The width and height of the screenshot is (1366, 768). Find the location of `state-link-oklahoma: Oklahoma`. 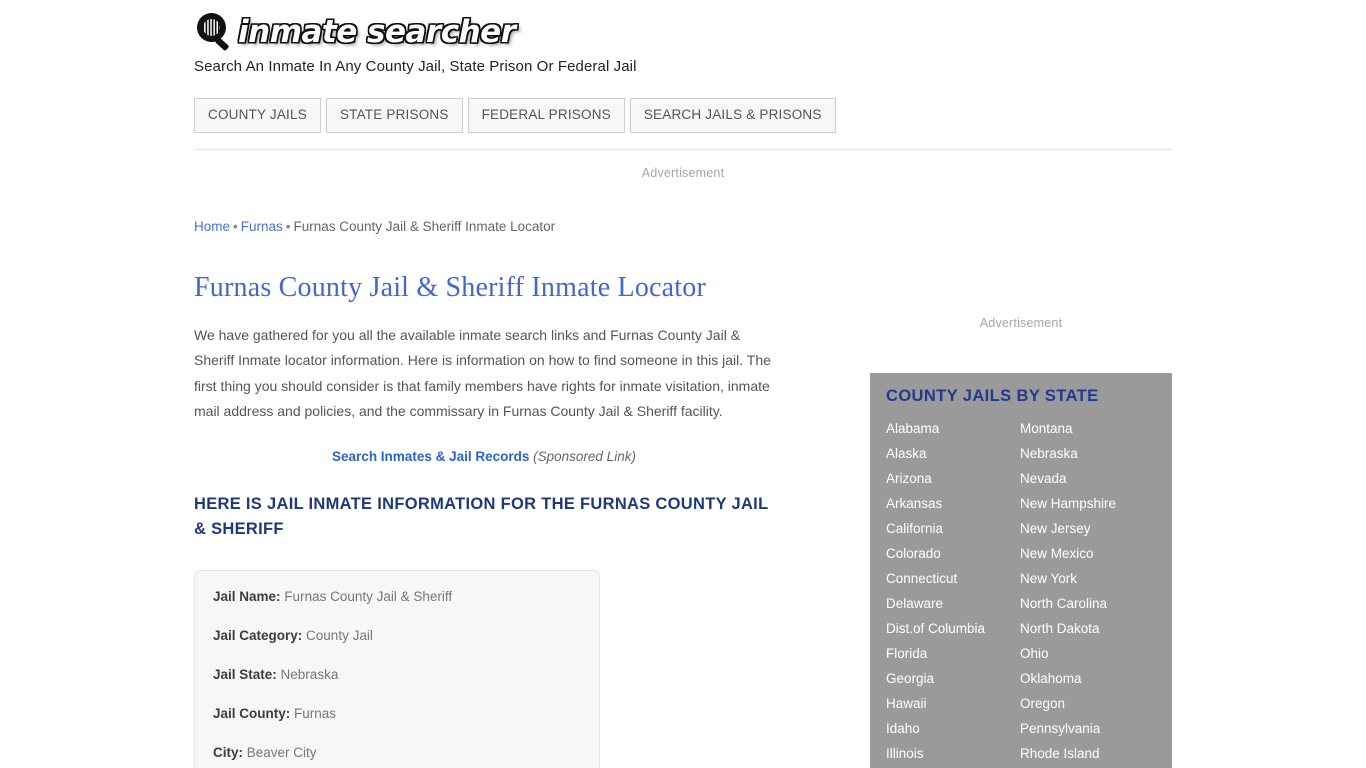

state-link-oklahoma: Oklahoma is located at coordinates (1087, 678).